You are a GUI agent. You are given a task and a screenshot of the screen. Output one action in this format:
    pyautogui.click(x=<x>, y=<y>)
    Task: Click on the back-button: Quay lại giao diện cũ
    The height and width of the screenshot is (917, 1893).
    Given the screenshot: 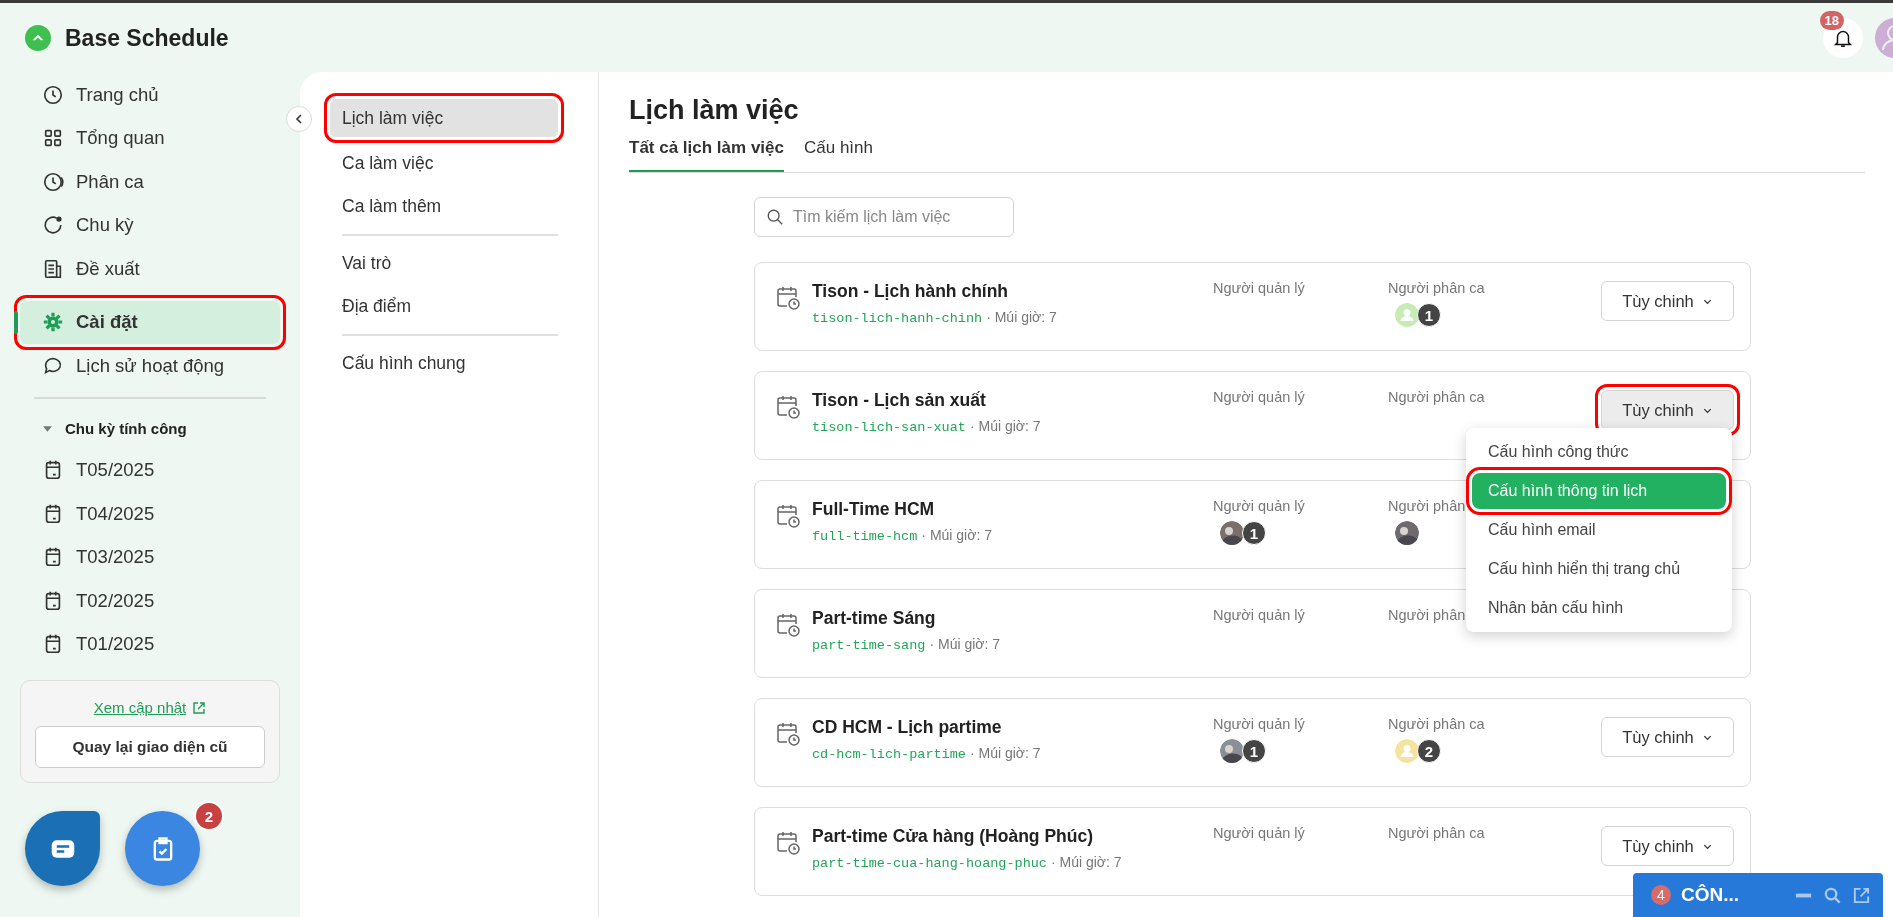 What is the action you would take?
    pyautogui.click(x=150, y=747)
    